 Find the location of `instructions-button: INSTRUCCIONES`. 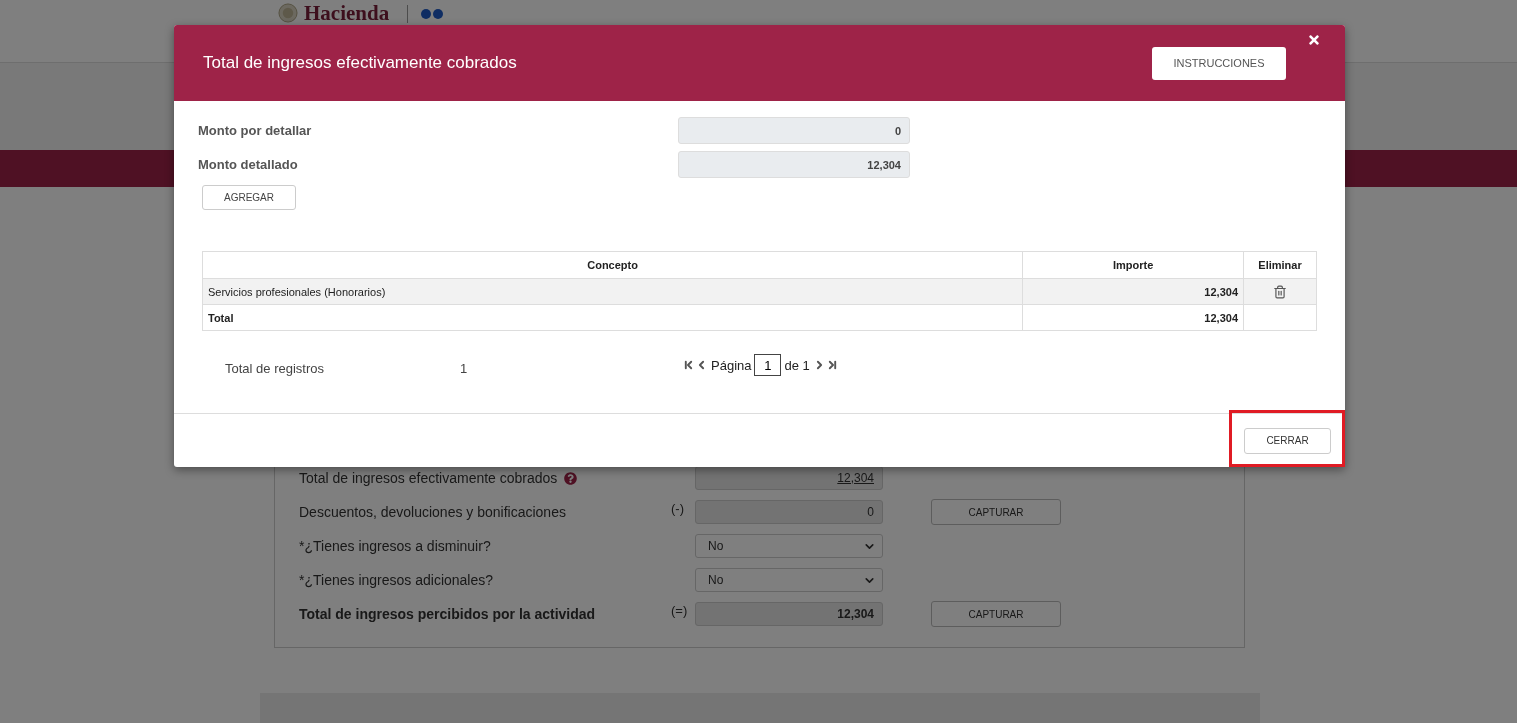

instructions-button: INSTRUCCIONES is located at coordinates (1219, 63).